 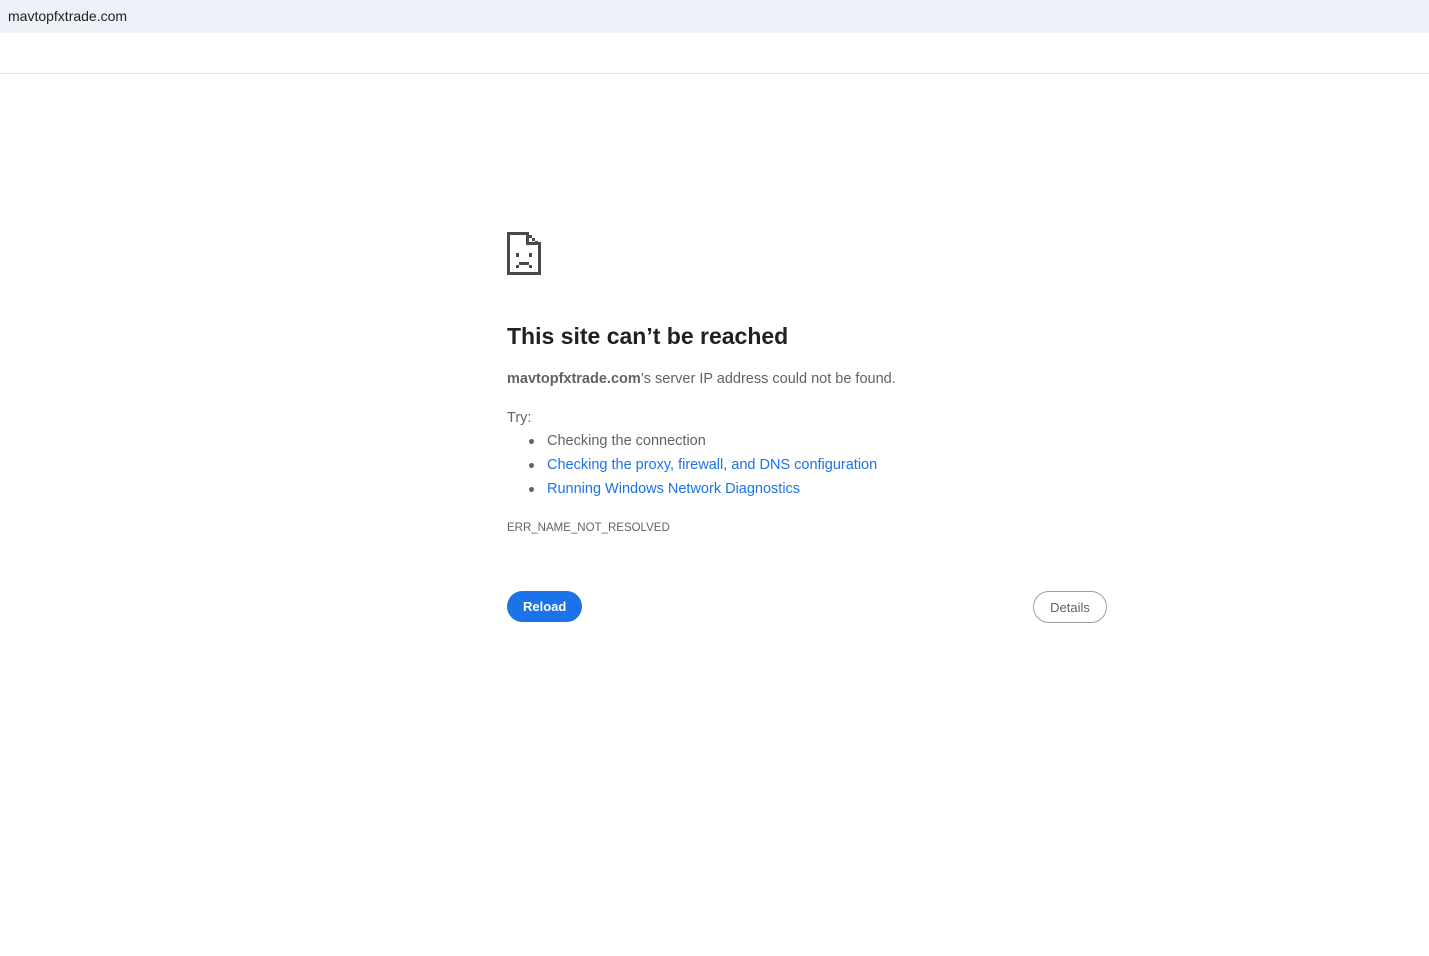 I want to click on try-label: Try:, so click(x=519, y=418).